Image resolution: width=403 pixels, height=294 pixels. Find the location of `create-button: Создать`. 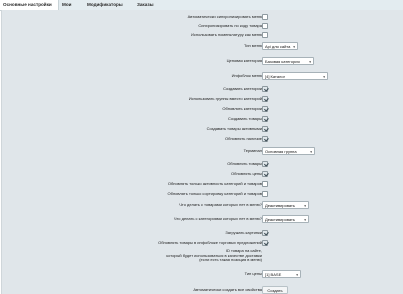

create-button: Создать is located at coordinates (275, 290).